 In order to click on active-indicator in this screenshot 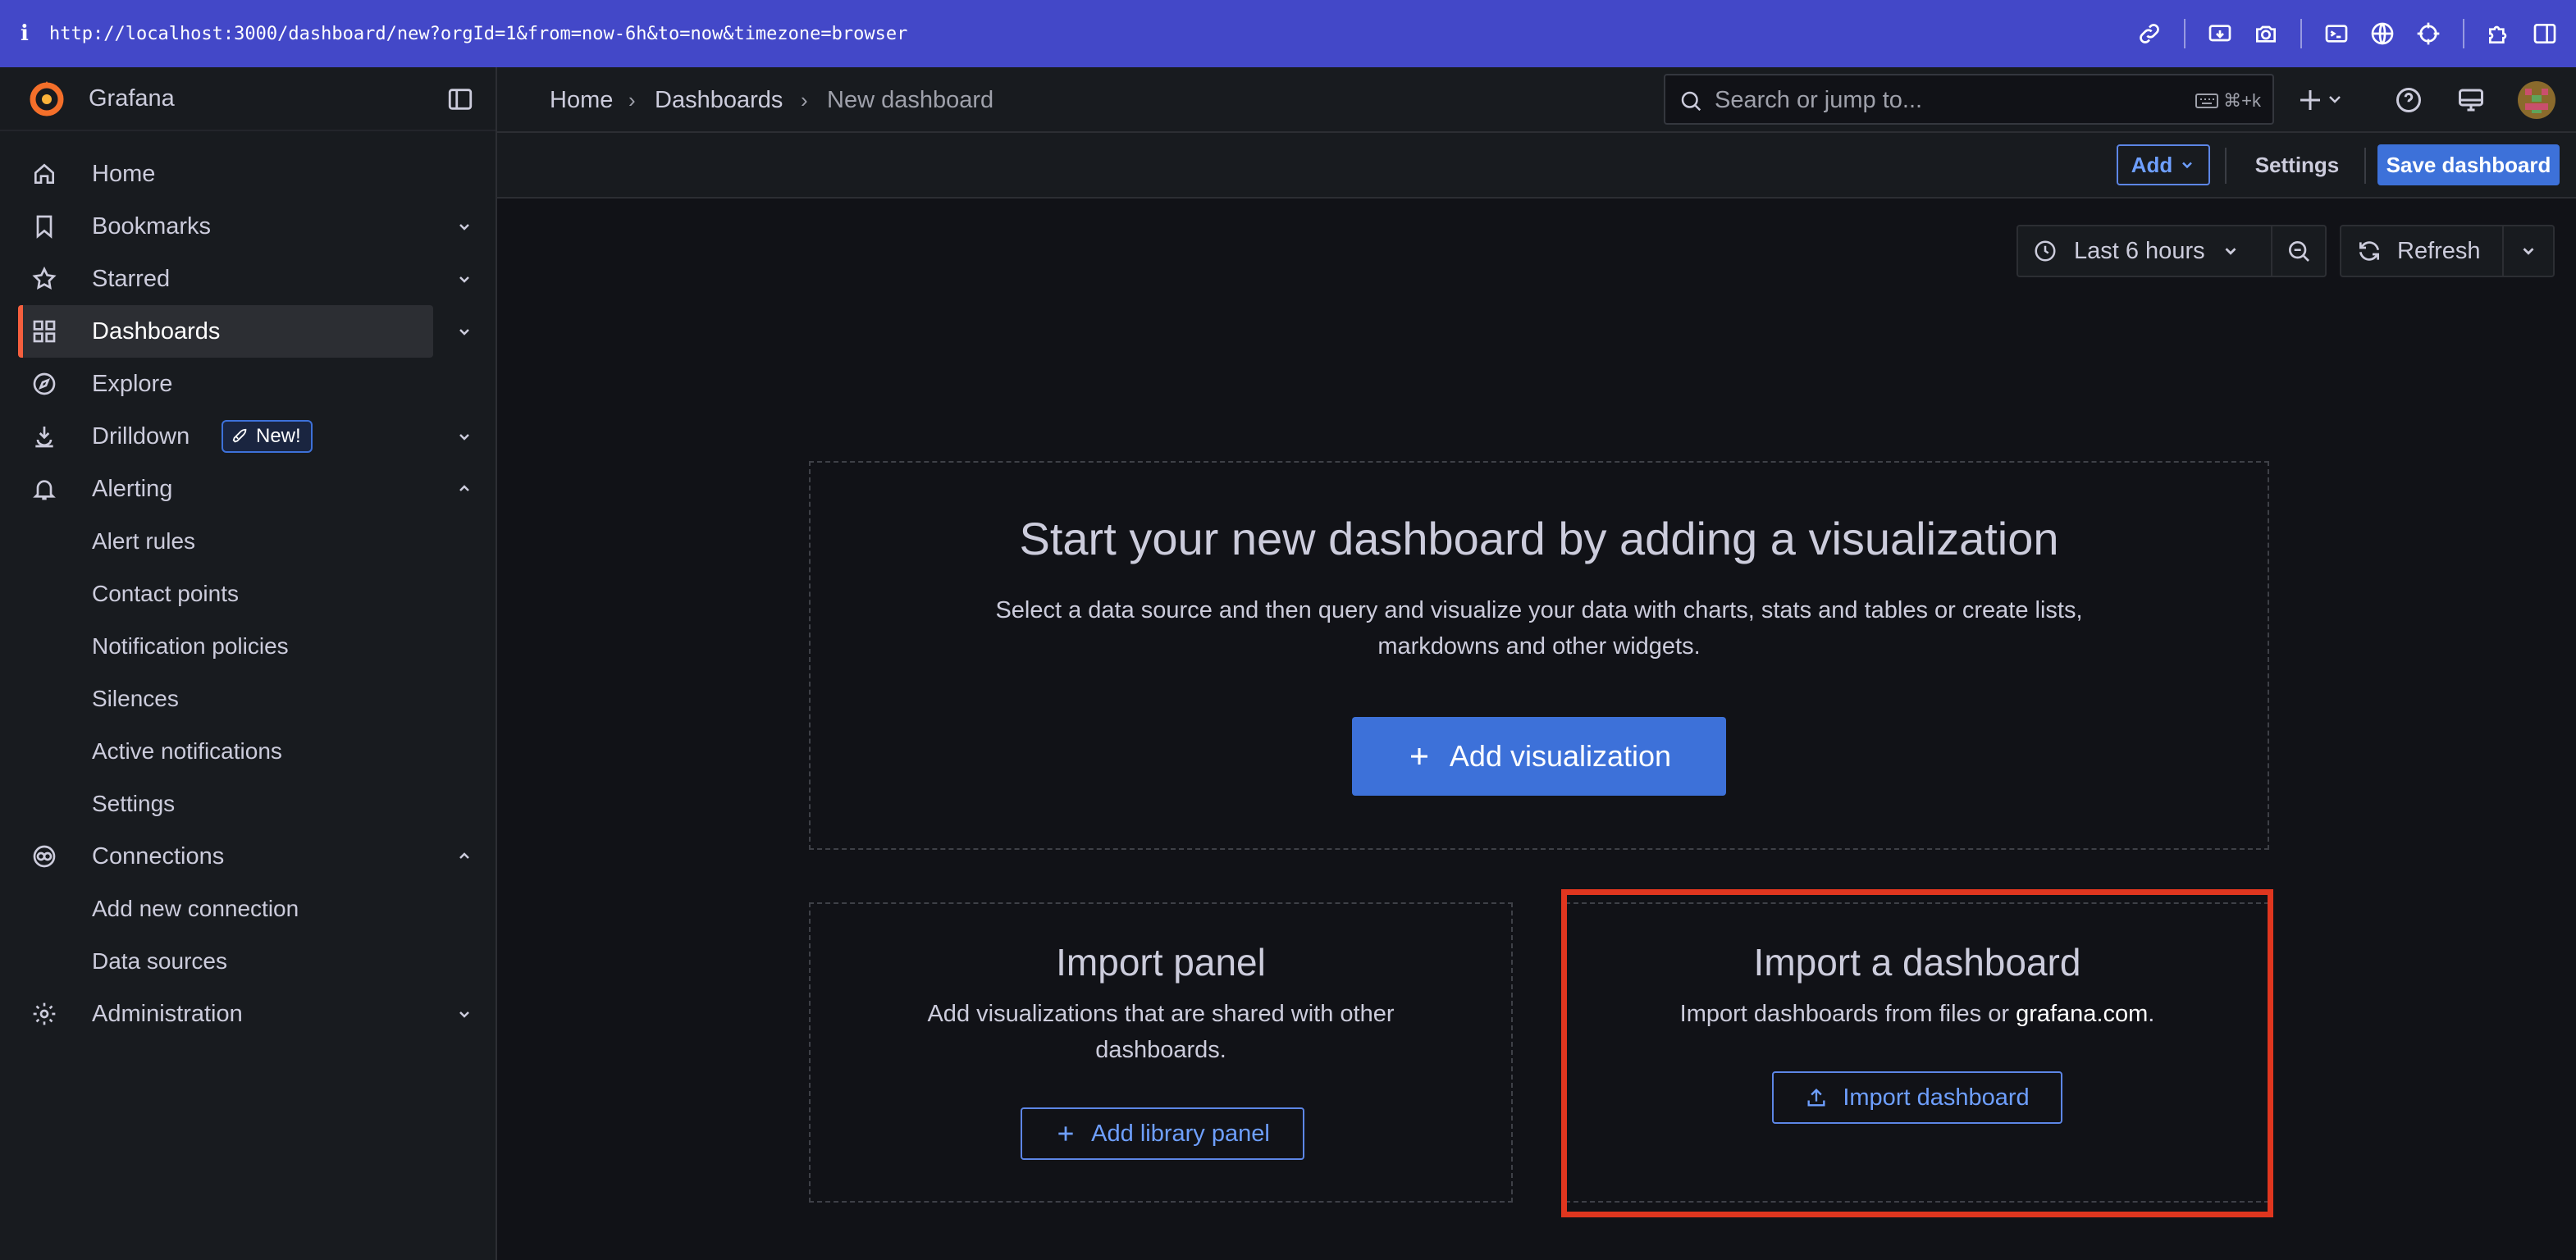, I will do `click(21, 332)`.